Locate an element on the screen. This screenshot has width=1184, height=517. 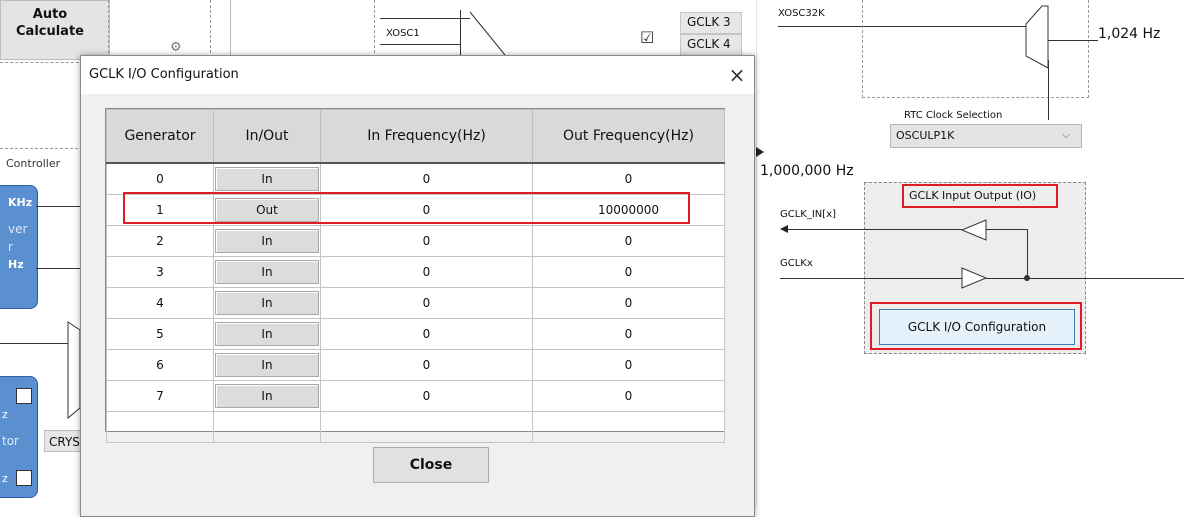
table-row: 7 In 0 0 is located at coordinates (415, 396).